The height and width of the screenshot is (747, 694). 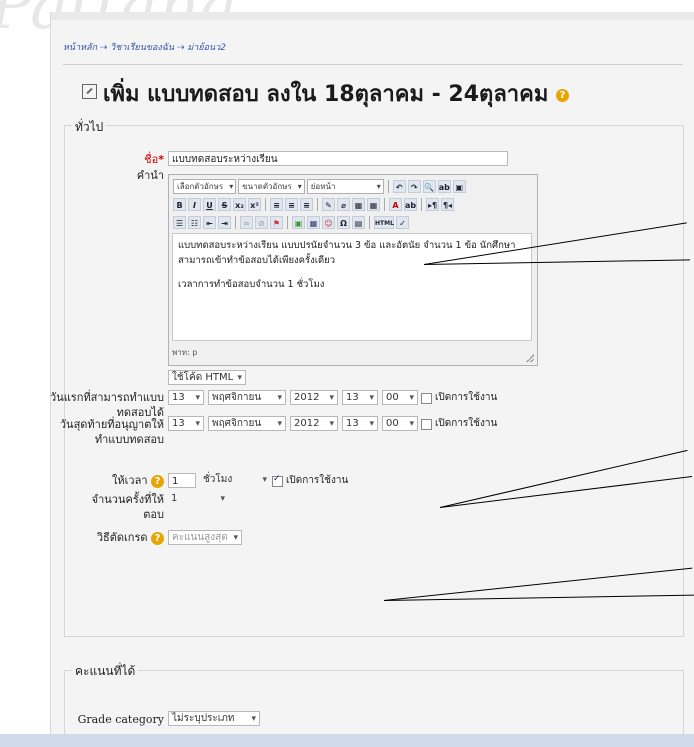 I want to click on name-label-text: ชื่อ, so click(x=151, y=159).